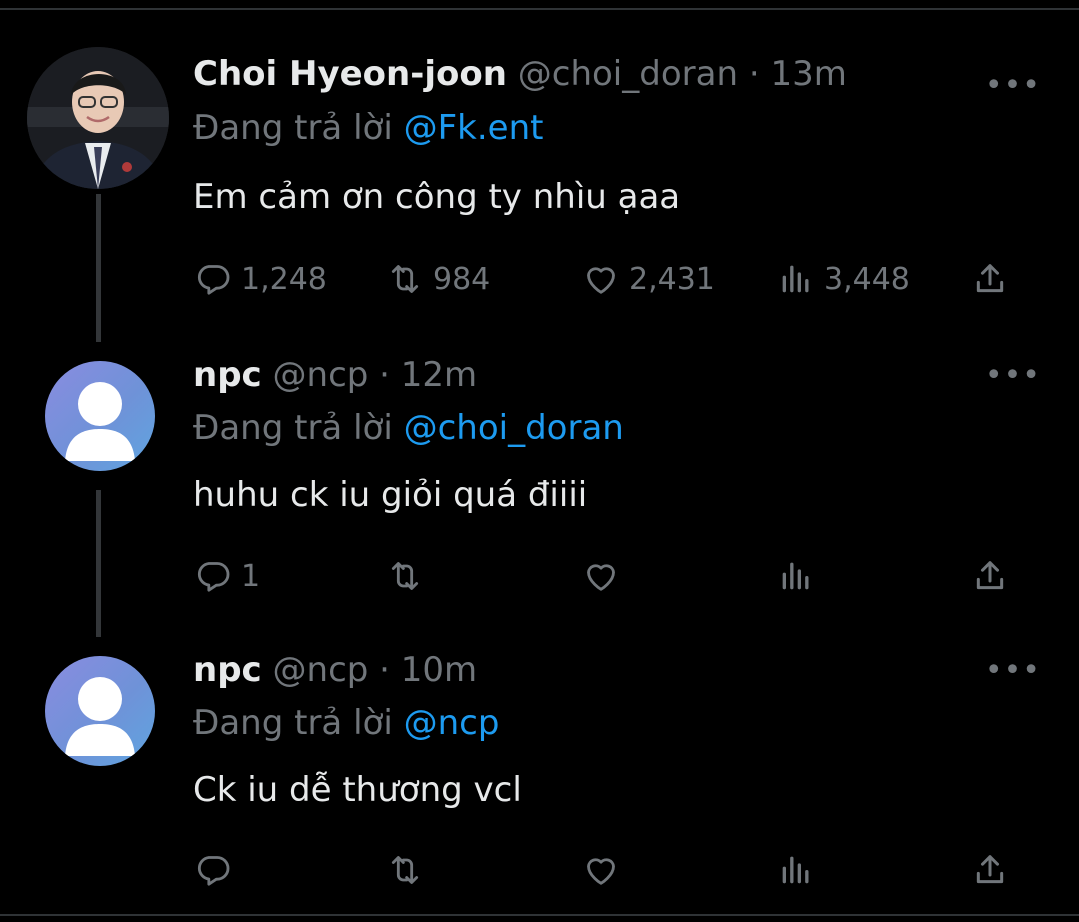  I want to click on retweet-button: 984, so click(437, 279).